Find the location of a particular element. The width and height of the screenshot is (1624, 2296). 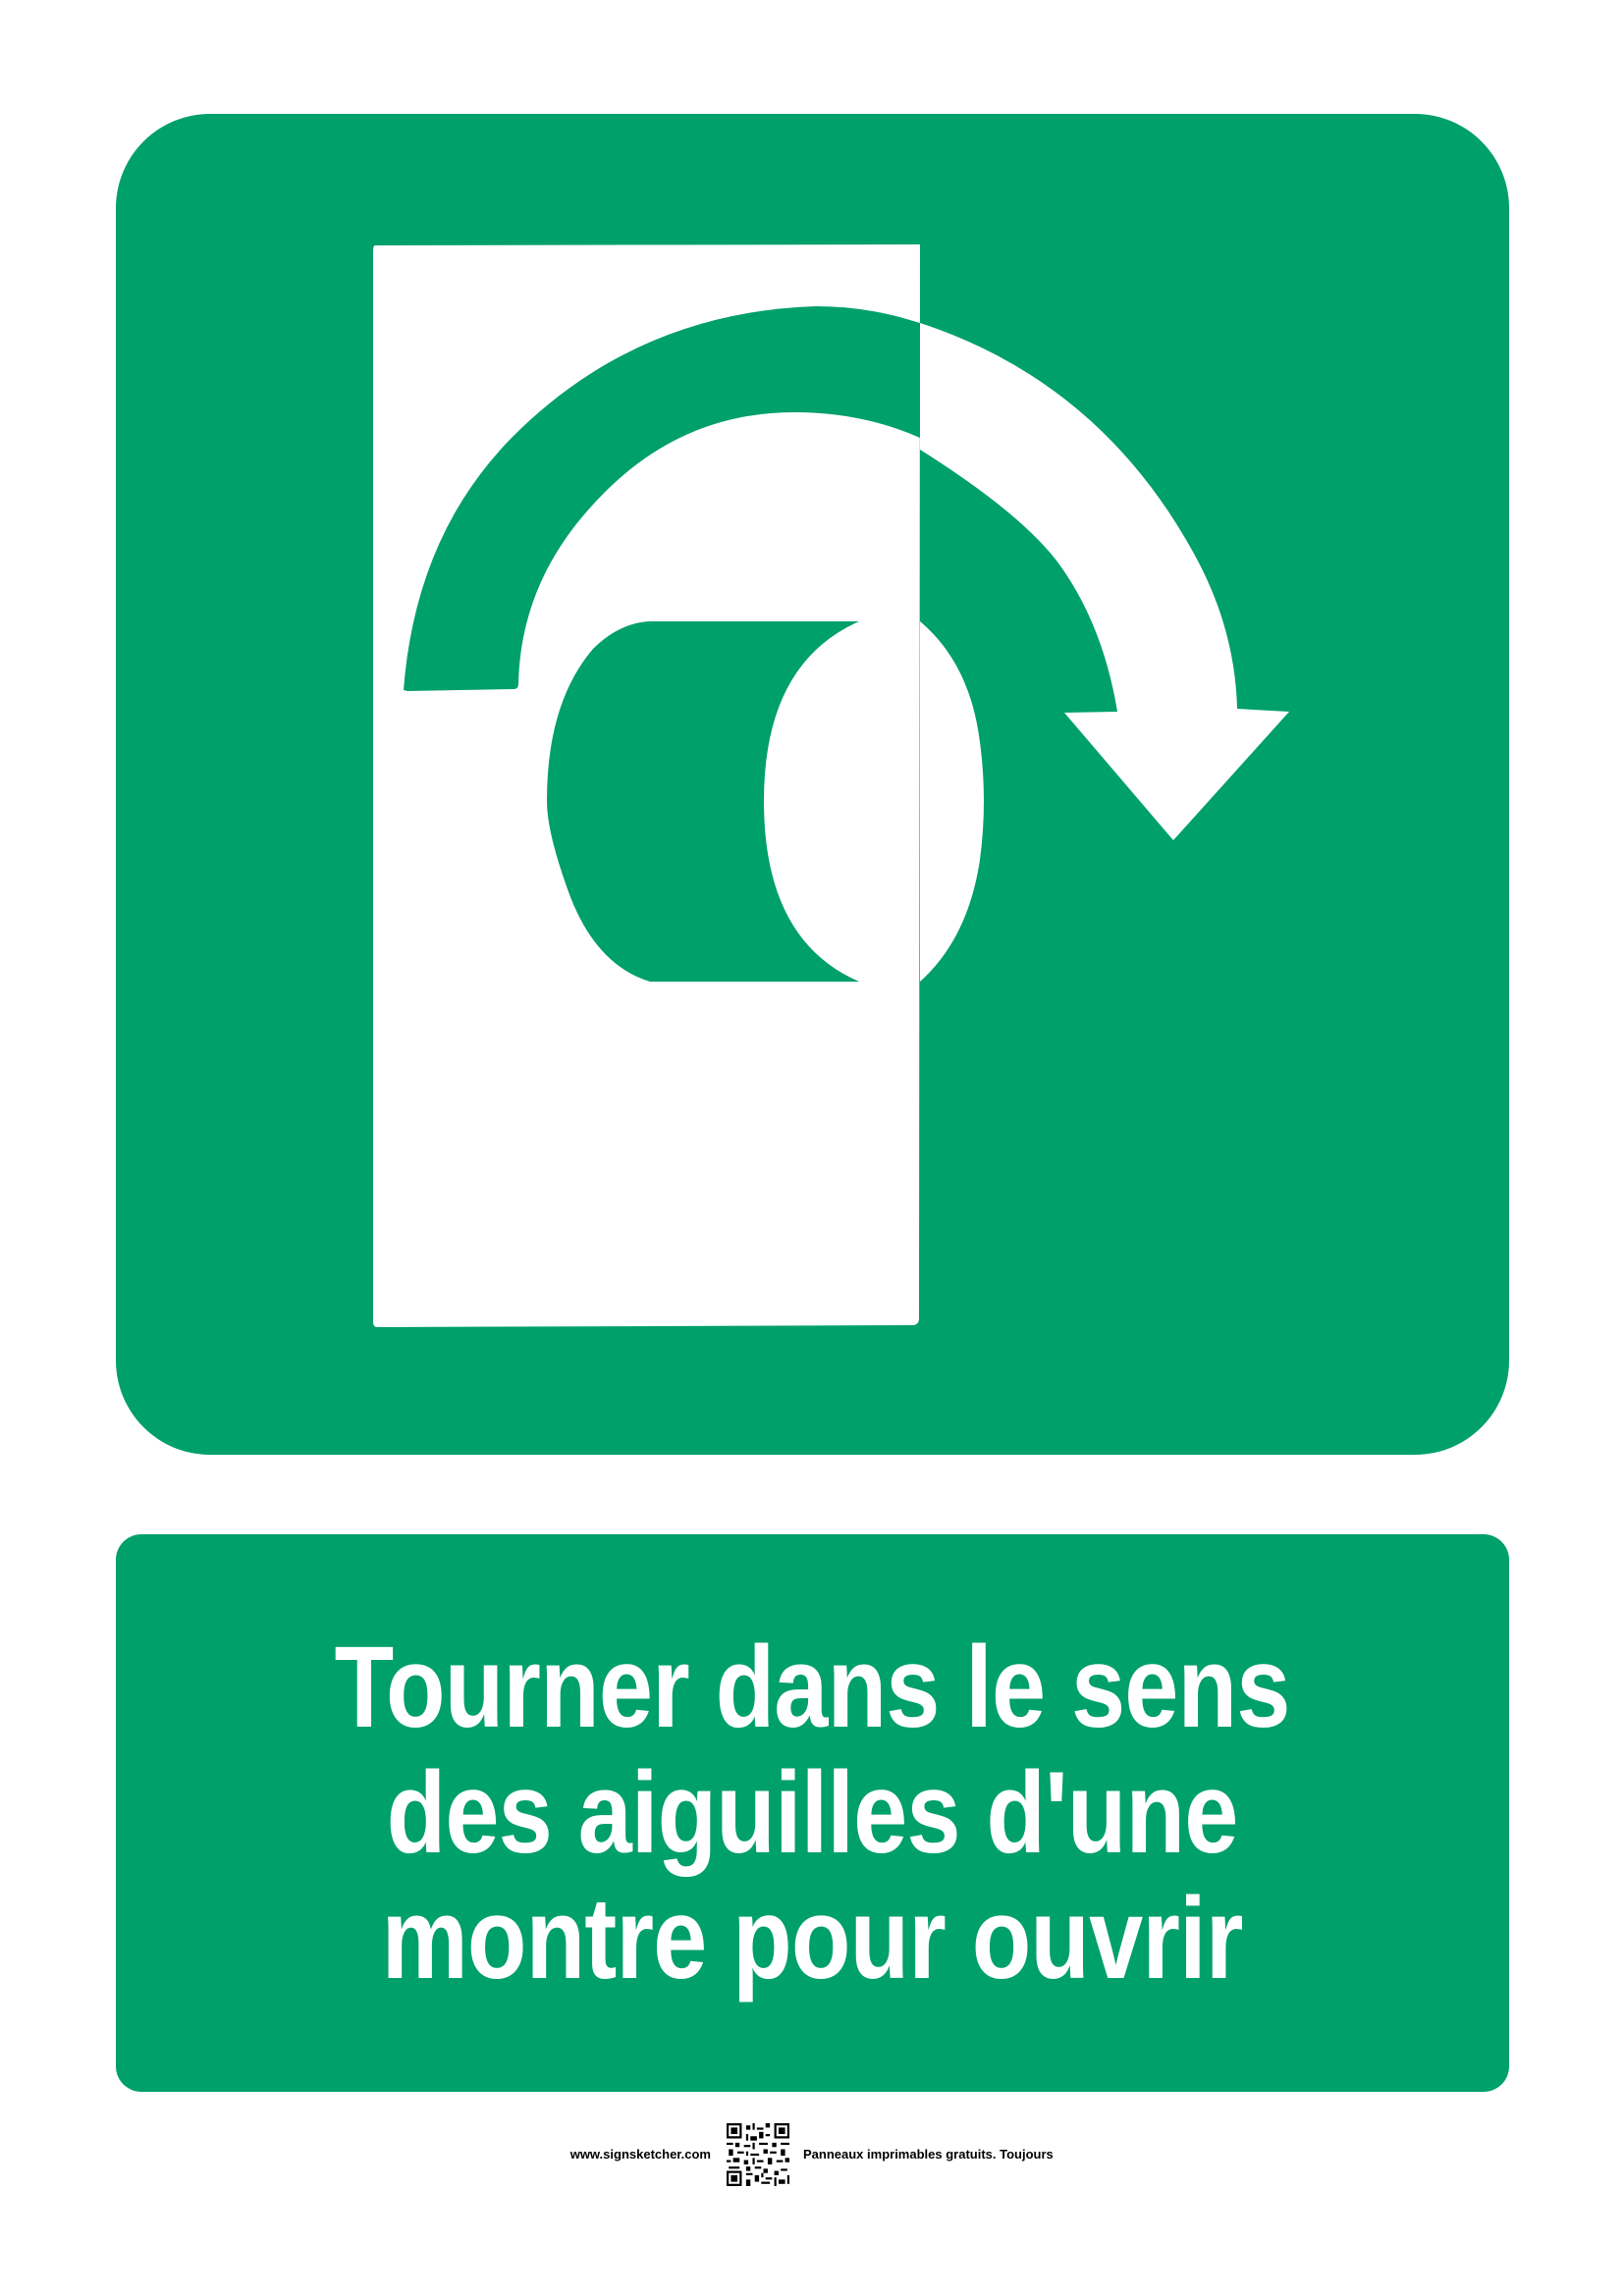

footer-url-link: www.signsketcher.com is located at coordinates (640, 2154).